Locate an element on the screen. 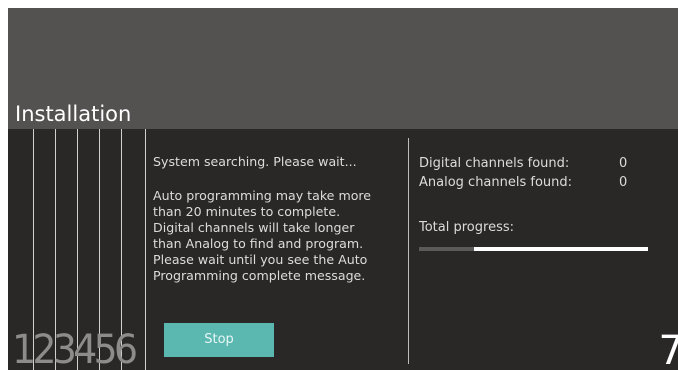 Image resolution: width=678 pixels, height=370 pixels. stop-button: Stop is located at coordinates (219, 340).